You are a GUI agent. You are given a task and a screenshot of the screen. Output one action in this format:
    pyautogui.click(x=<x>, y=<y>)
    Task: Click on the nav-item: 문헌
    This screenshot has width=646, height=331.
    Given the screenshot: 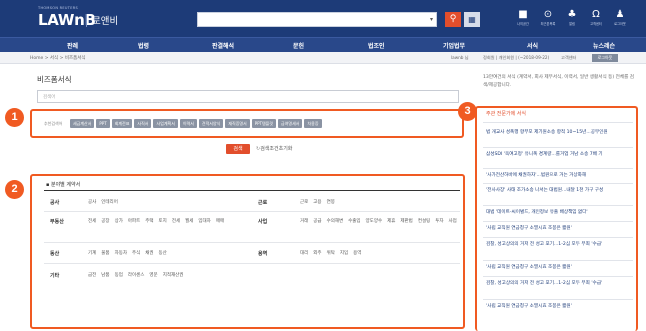 What is the action you would take?
    pyautogui.click(x=298, y=45)
    